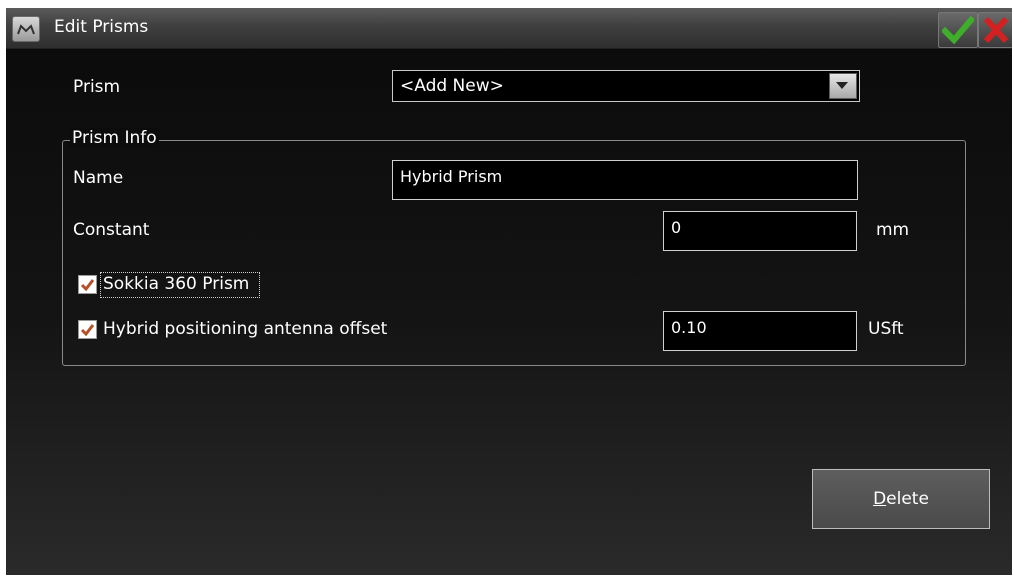 The height and width of the screenshot is (581, 1014). What do you see at coordinates (995, 30) in the screenshot?
I see `cancel-button` at bounding box center [995, 30].